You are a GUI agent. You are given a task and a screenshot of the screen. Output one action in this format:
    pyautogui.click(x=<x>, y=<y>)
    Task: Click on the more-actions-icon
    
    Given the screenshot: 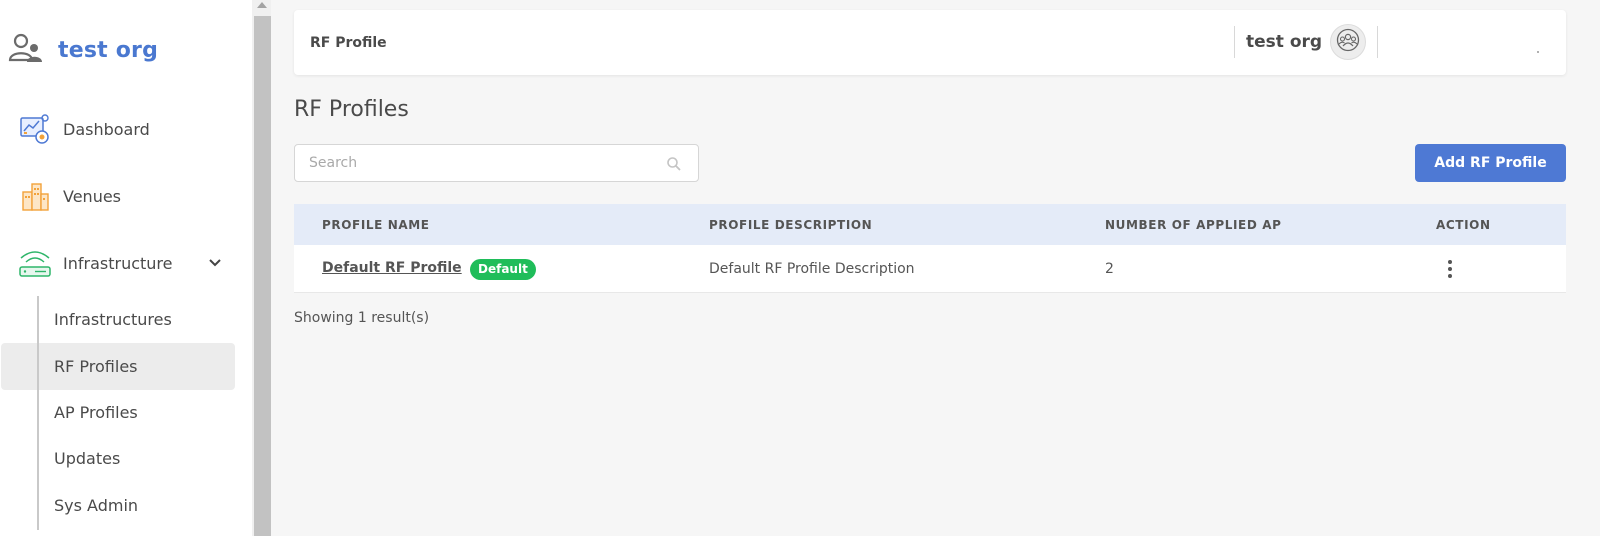 What is the action you would take?
    pyautogui.click(x=1450, y=269)
    